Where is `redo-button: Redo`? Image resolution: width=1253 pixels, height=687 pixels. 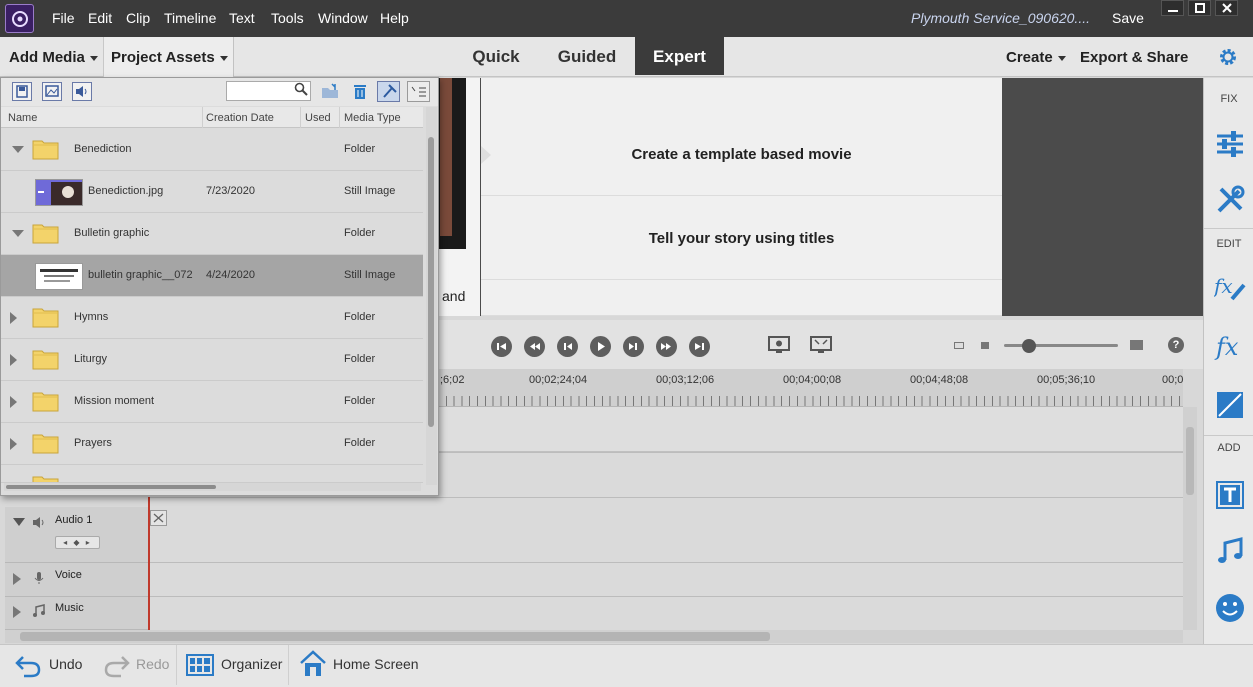 redo-button: Redo is located at coordinates (138, 665).